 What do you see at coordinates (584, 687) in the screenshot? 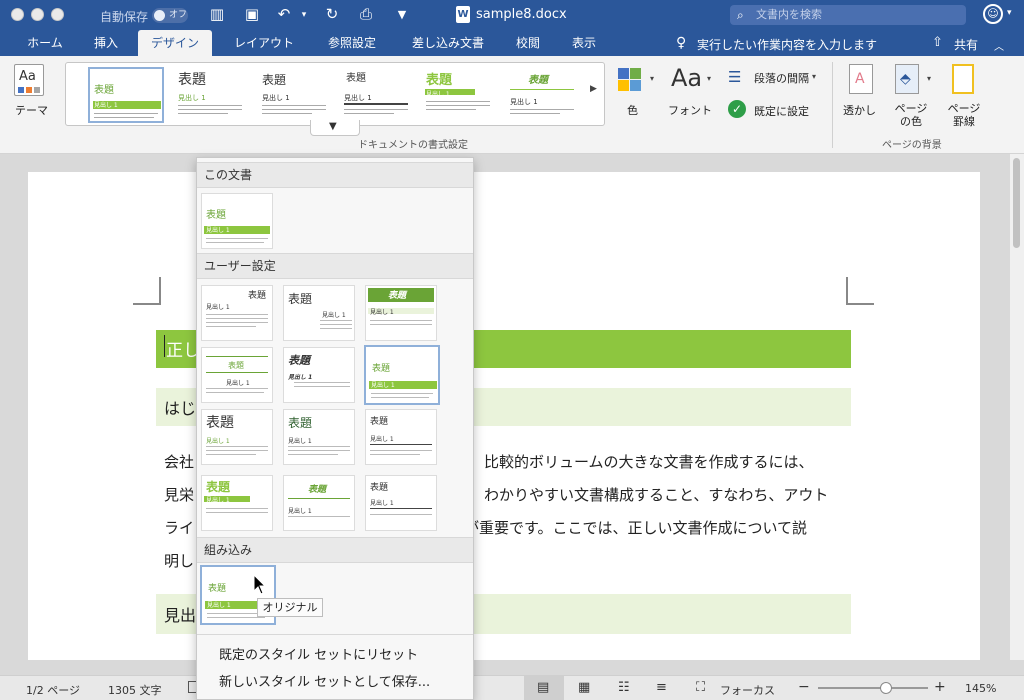
I see `web-layout-icon: ▦` at bounding box center [584, 687].